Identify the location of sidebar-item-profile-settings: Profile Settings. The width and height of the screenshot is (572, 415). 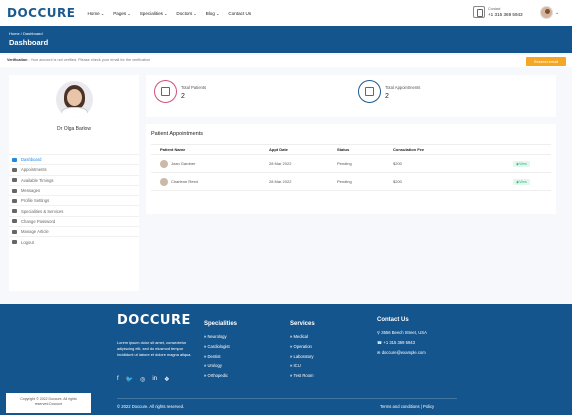
(74, 200).